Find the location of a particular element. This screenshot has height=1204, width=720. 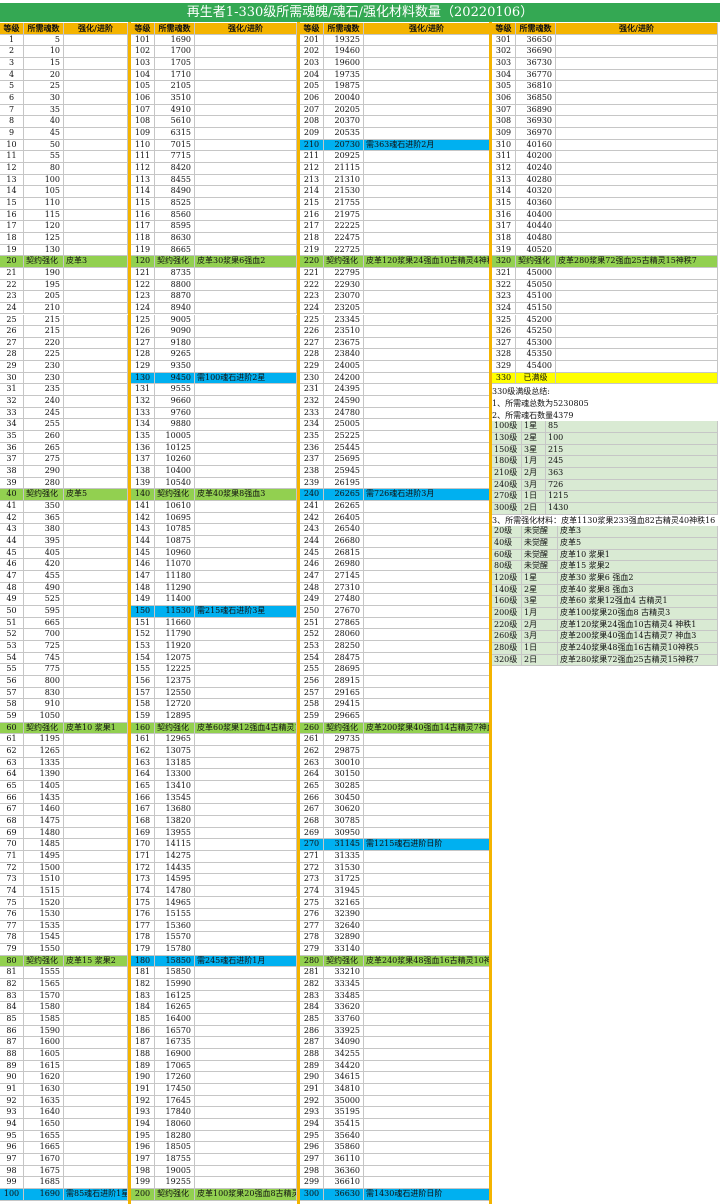

level-cell: 210 is located at coordinates (312, 145).